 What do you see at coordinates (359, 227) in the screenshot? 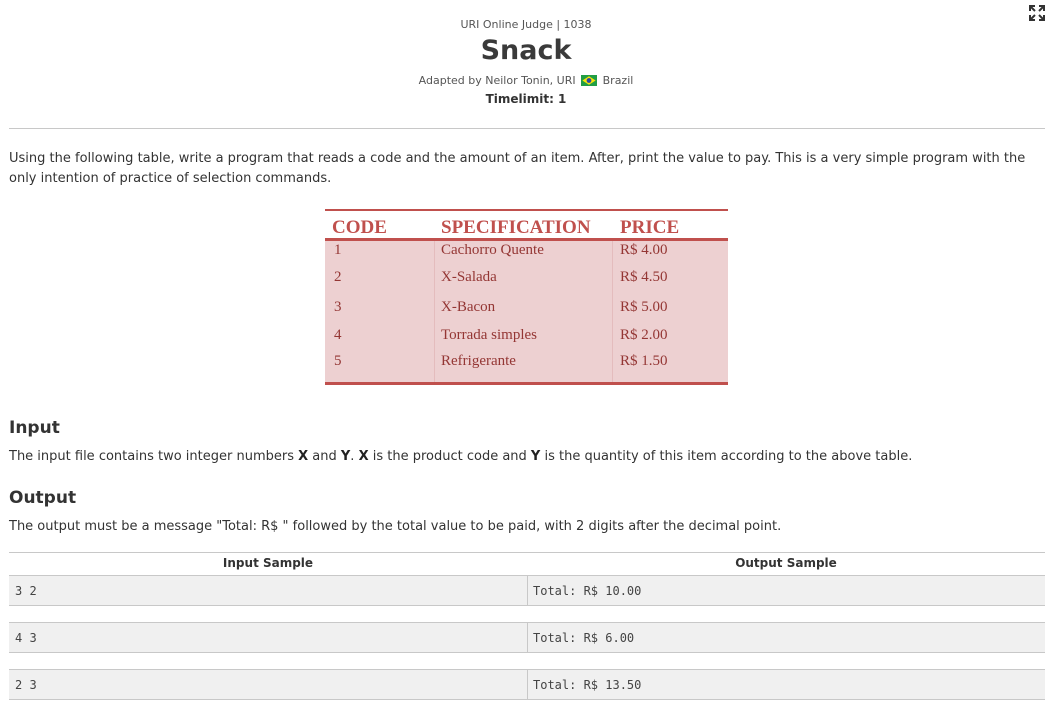
I see `header-code: CODE` at bounding box center [359, 227].